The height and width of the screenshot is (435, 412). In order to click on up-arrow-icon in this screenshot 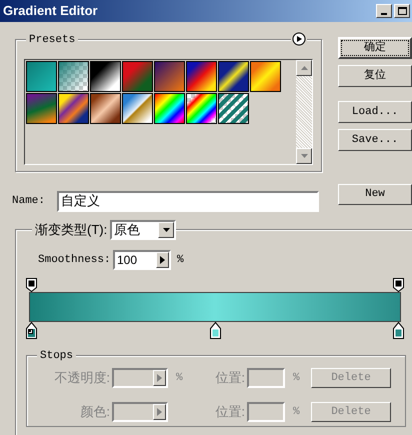, I will do `click(304, 68)`.